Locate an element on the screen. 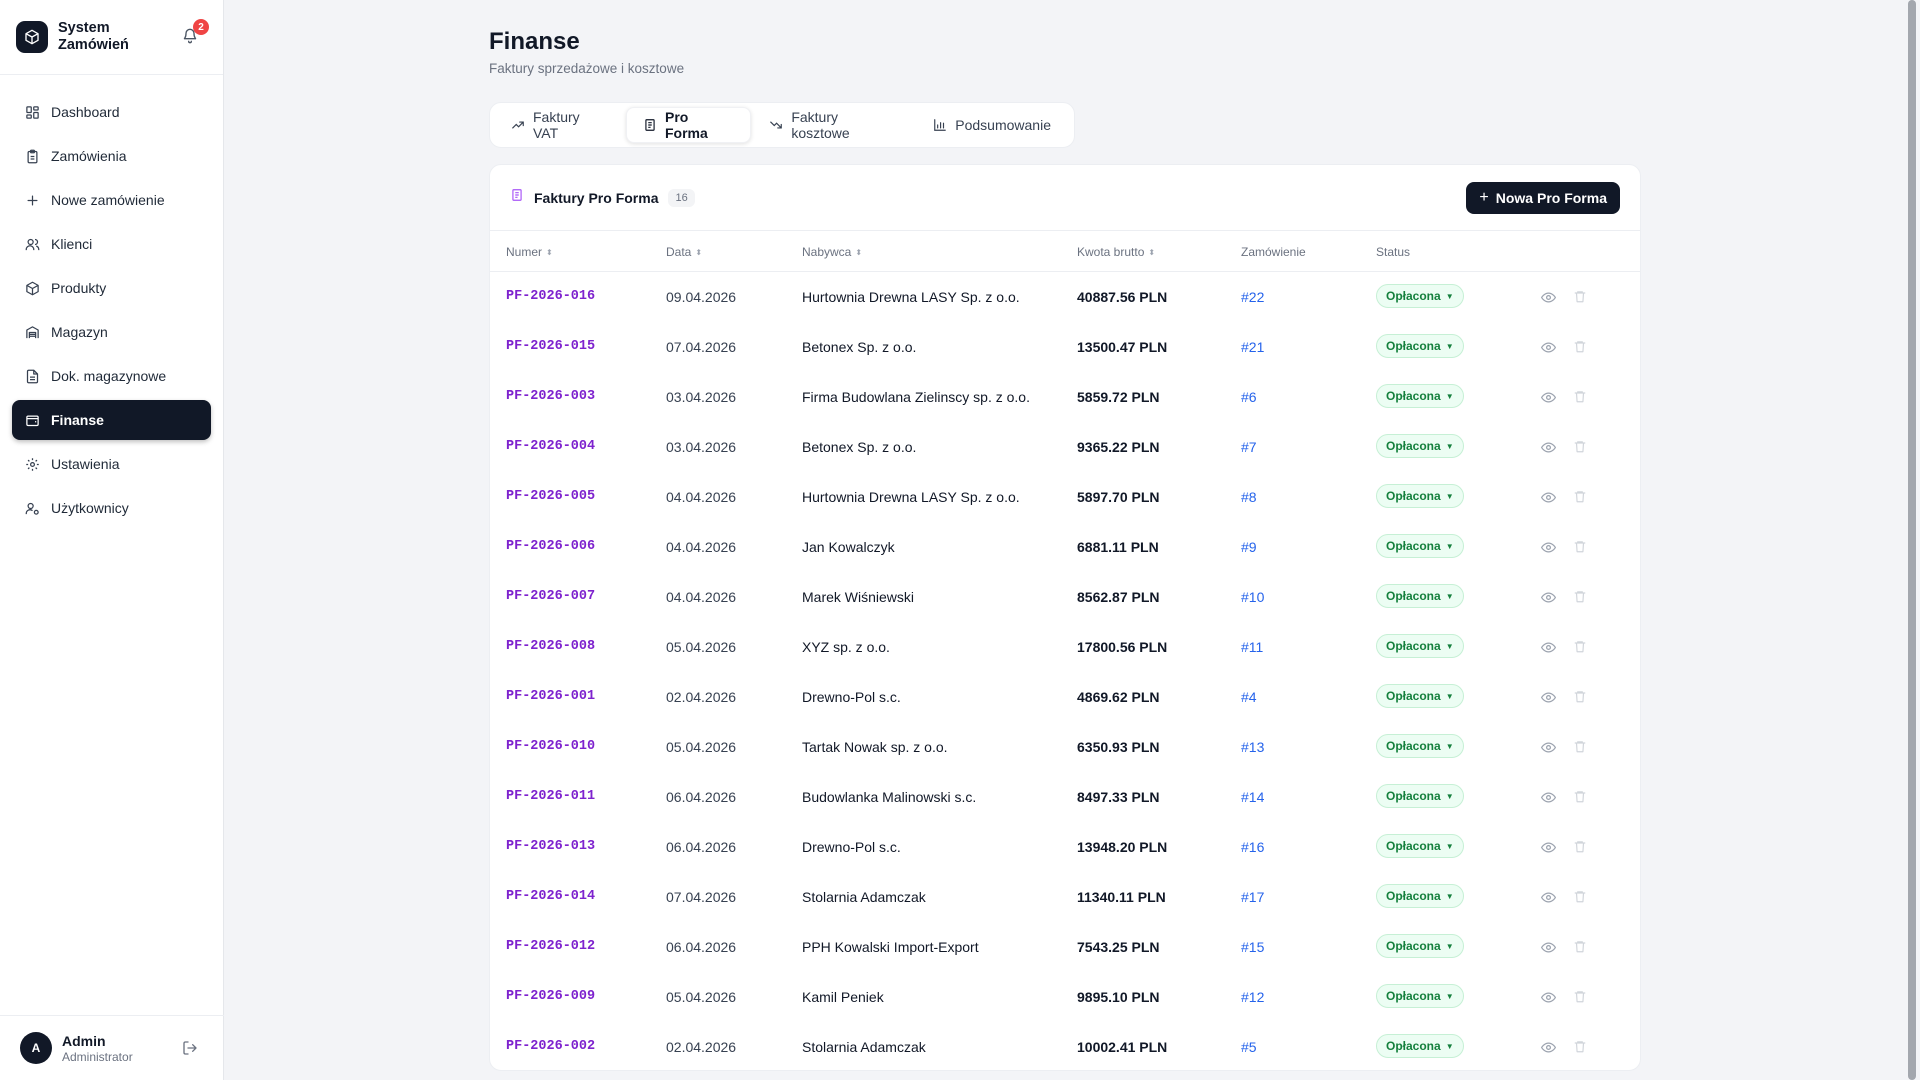 This screenshot has height=1080, width=1920. new-pro-forma-button: + Nowa Pro Forma is located at coordinates (1543, 198).